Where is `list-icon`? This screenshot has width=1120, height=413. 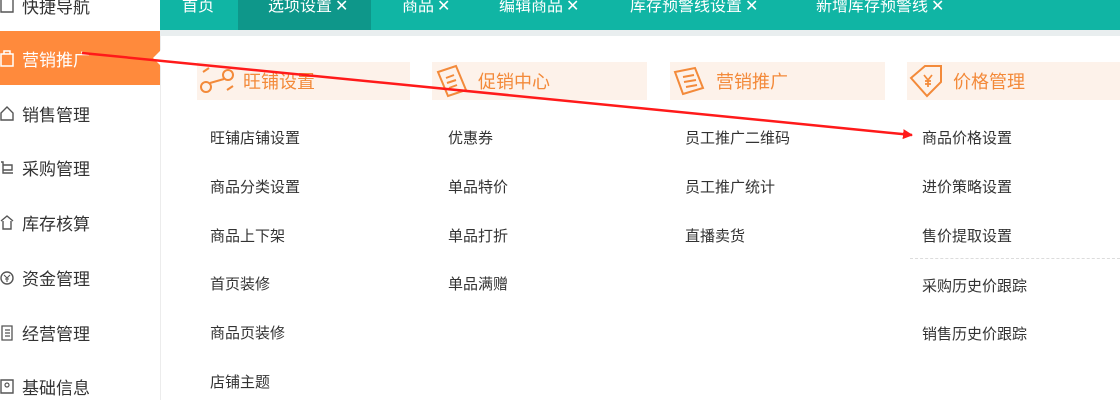 list-icon is located at coordinates (7, 332).